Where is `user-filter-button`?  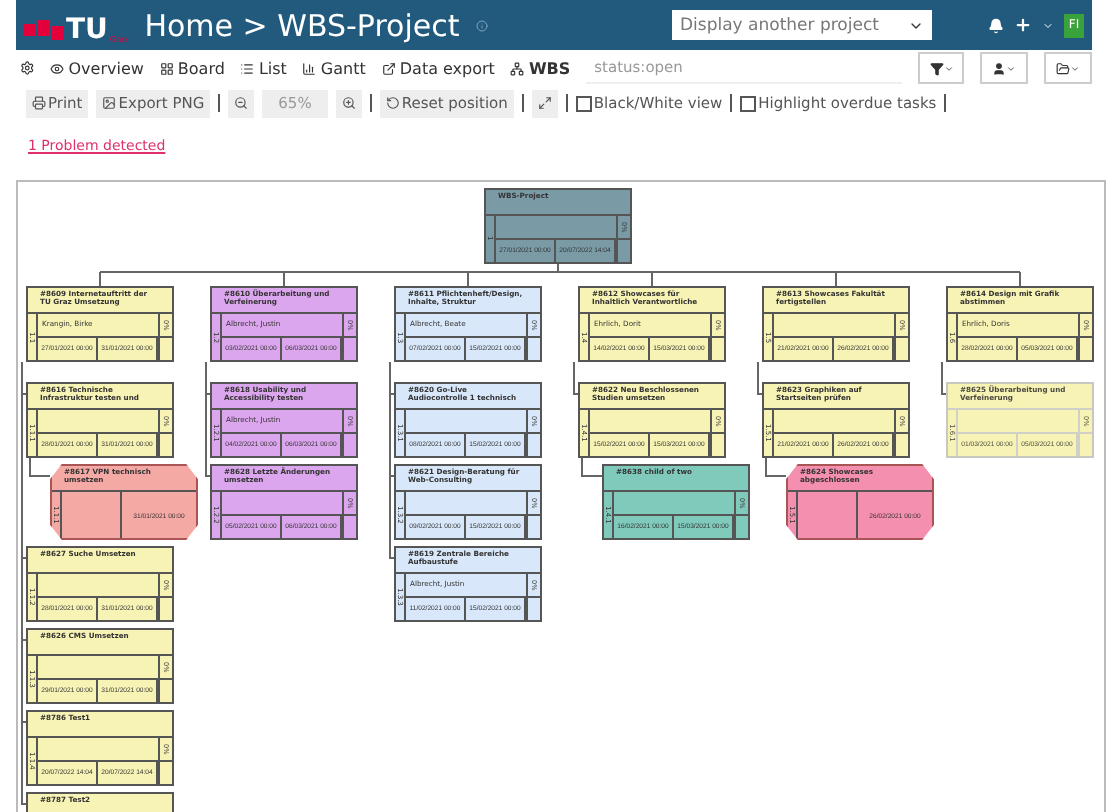 user-filter-button is located at coordinates (1004, 68).